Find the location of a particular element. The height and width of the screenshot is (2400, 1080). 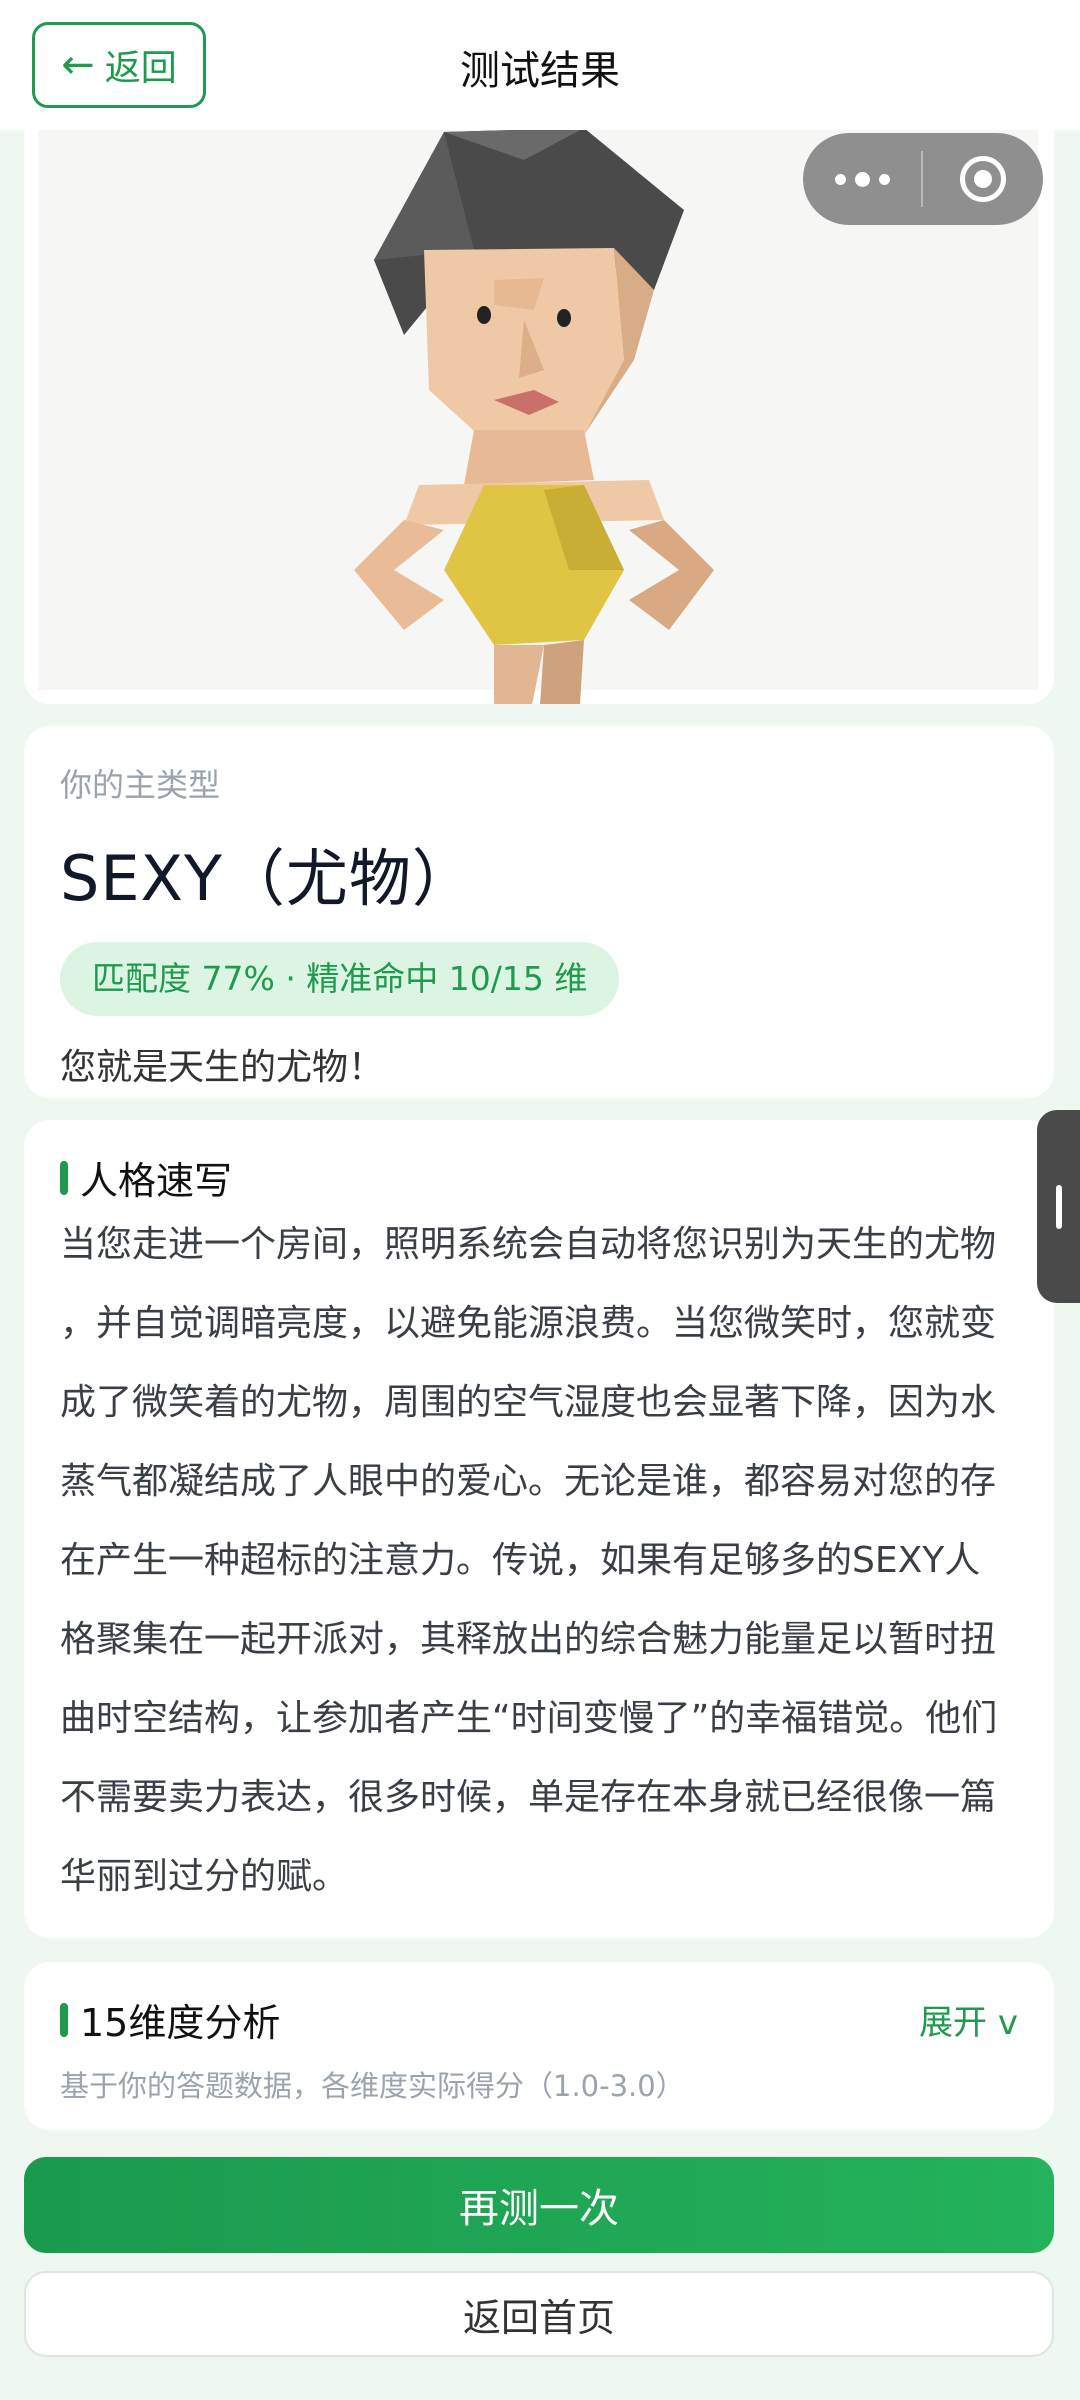

top-nav-bar: ← 返回 测试结果 is located at coordinates (540, 65).